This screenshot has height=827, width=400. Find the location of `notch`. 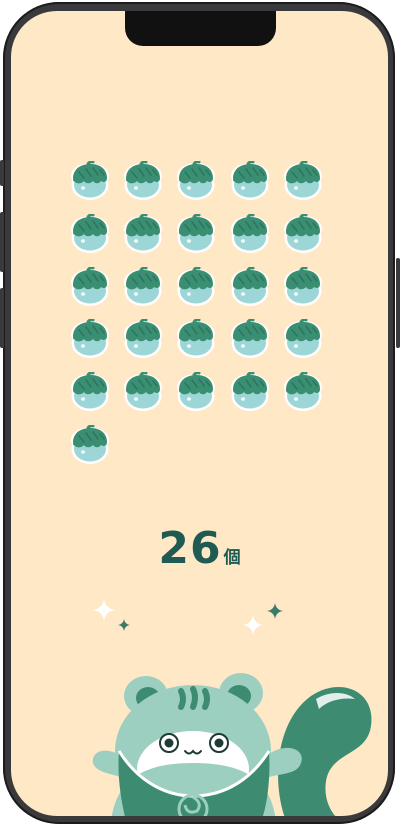

notch is located at coordinates (200, 28).